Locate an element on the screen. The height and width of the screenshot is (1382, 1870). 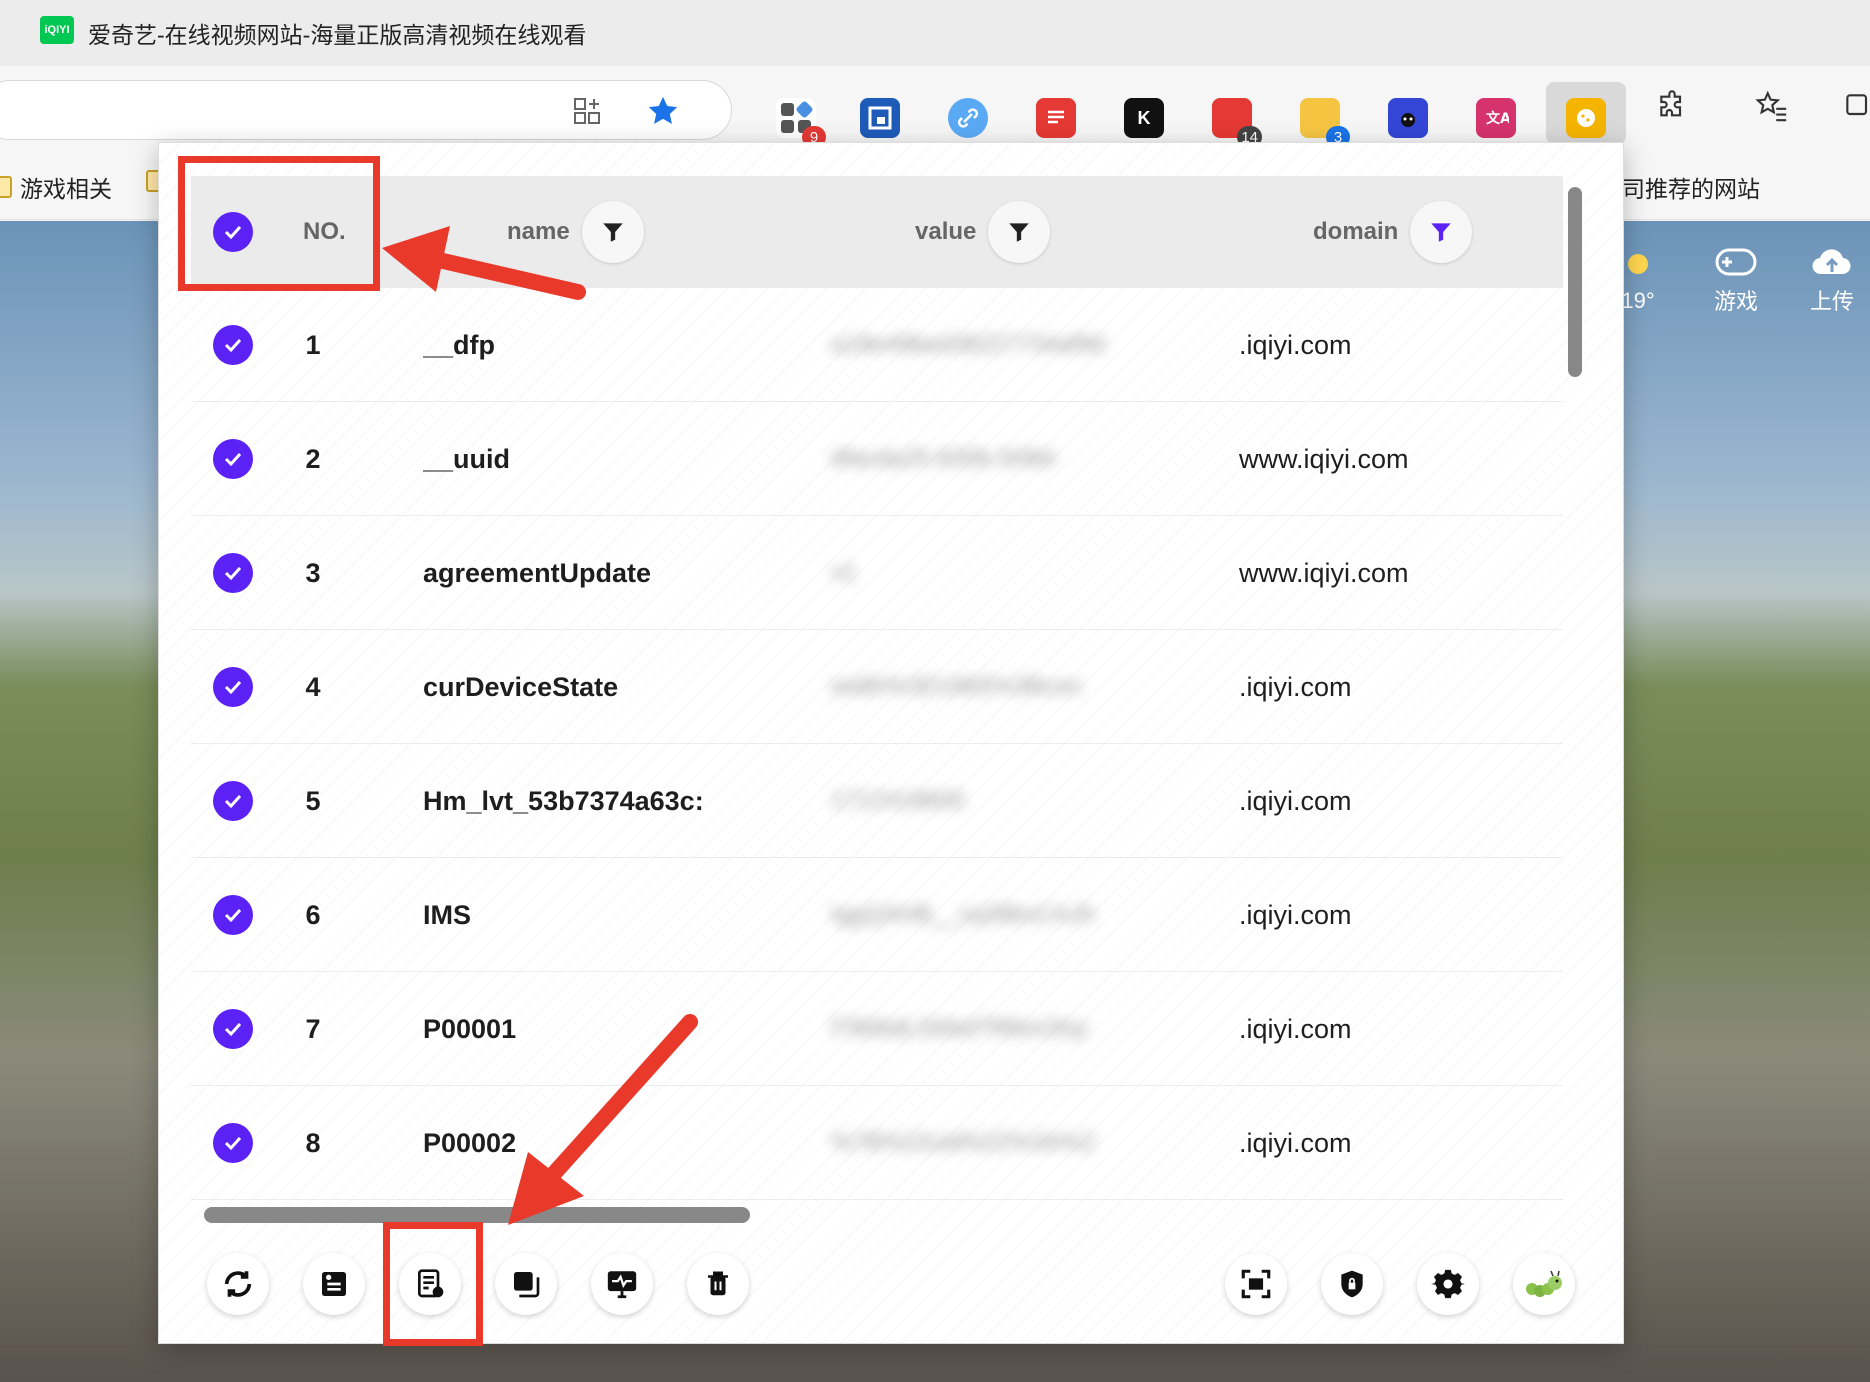
favorites-list-icon is located at coordinates (1772, 106).